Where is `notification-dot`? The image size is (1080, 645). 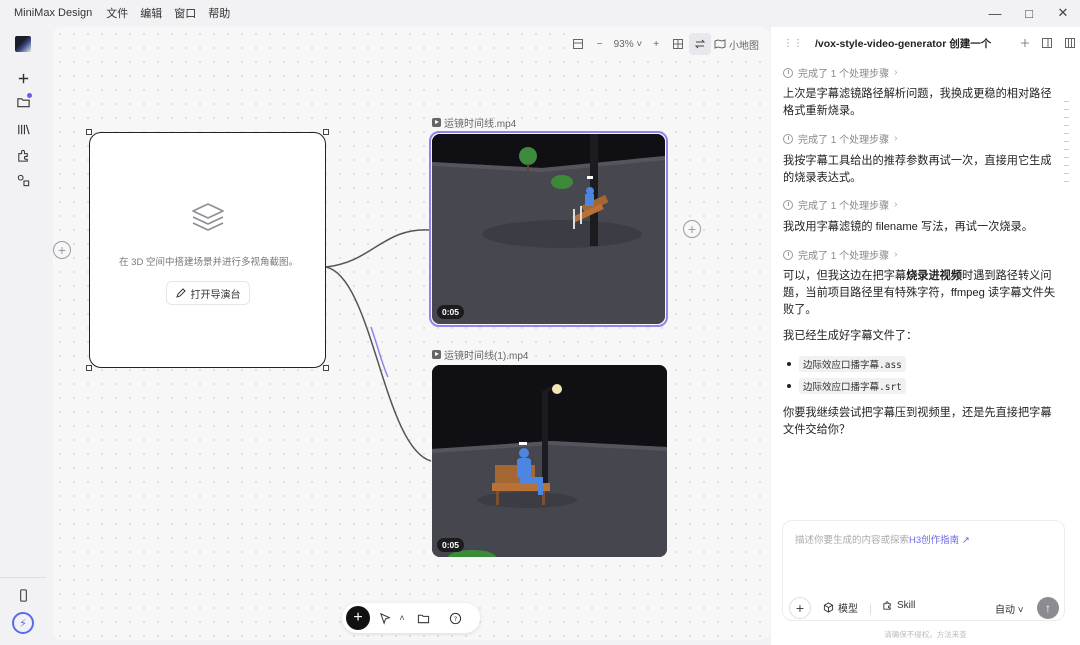 notification-dot is located at coordinates (29, 95).